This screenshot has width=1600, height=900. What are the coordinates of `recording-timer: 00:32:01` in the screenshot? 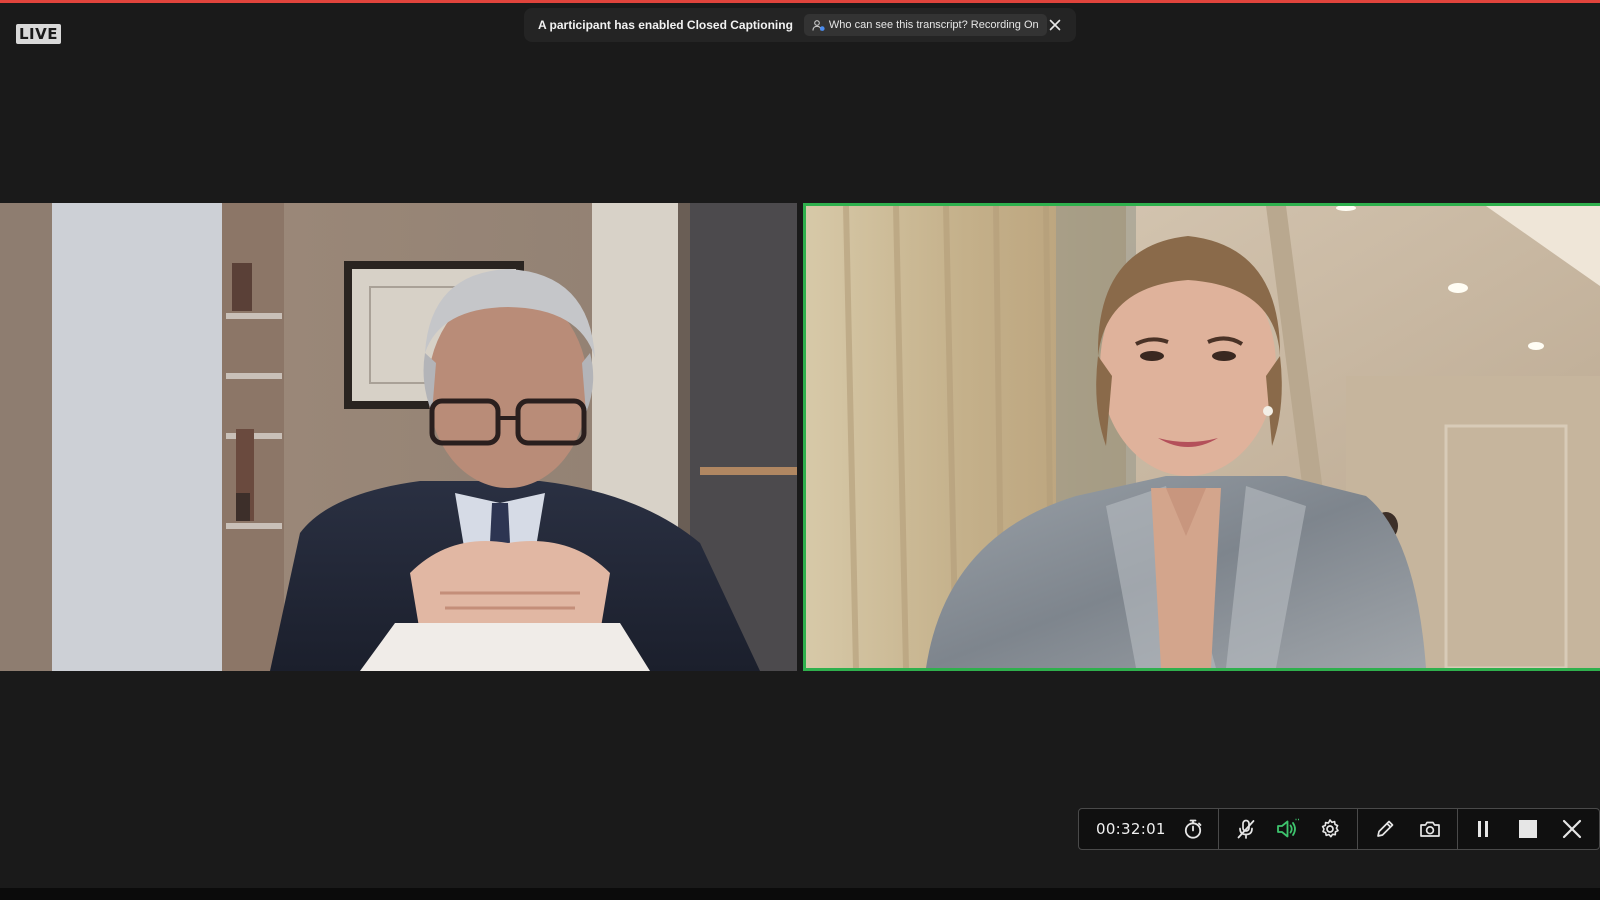 It's located at (1131, 829).